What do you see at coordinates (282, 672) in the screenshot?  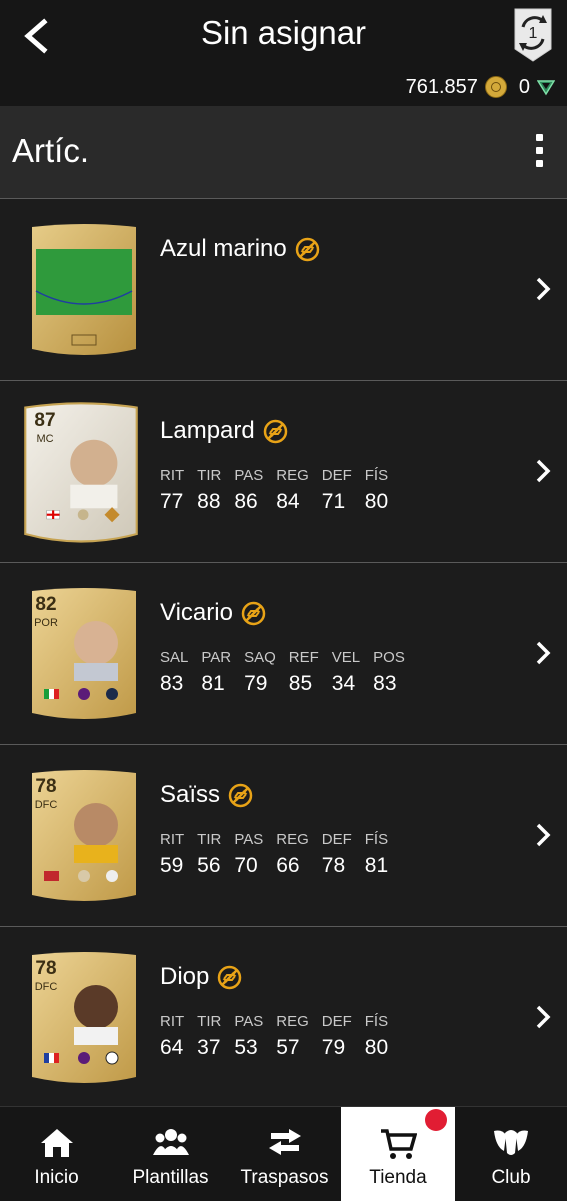 I see `stats: SAL 83 PAR 81 SAQ 79 REF 85 VEL 34 POS 83` at bounding box center [282, 672].